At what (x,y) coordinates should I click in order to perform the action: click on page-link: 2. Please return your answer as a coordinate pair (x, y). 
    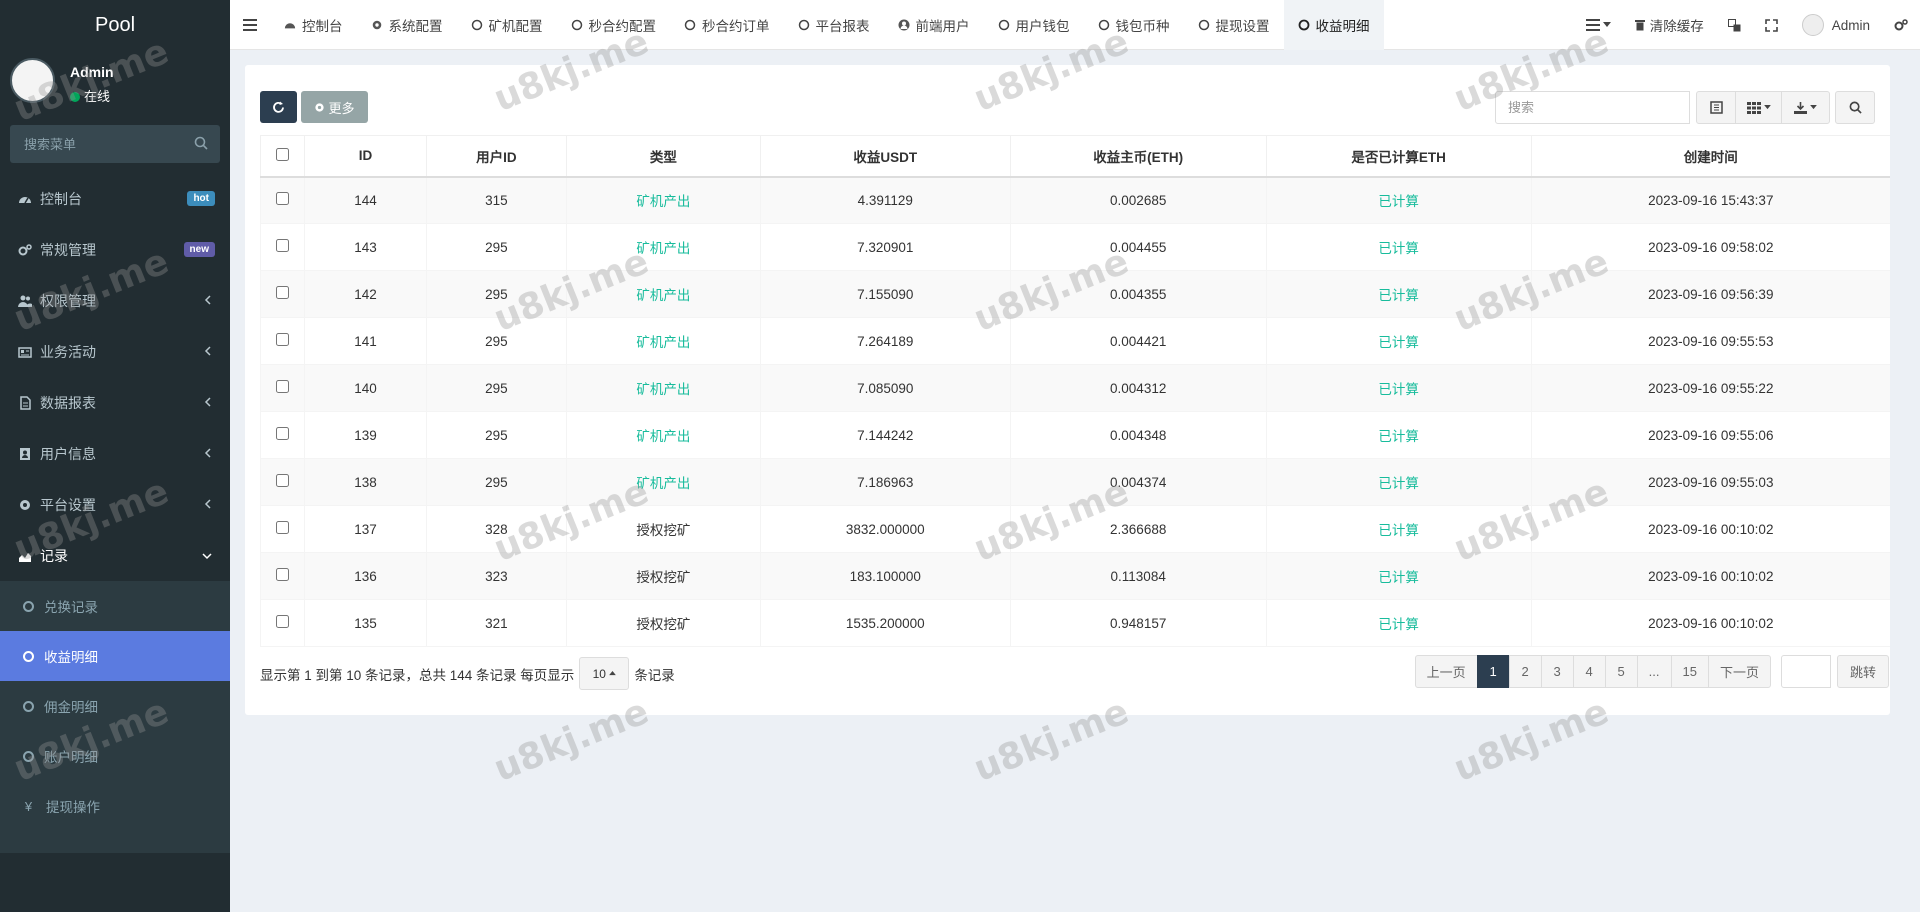
    Looking at the image, I should click on (1525, 671).